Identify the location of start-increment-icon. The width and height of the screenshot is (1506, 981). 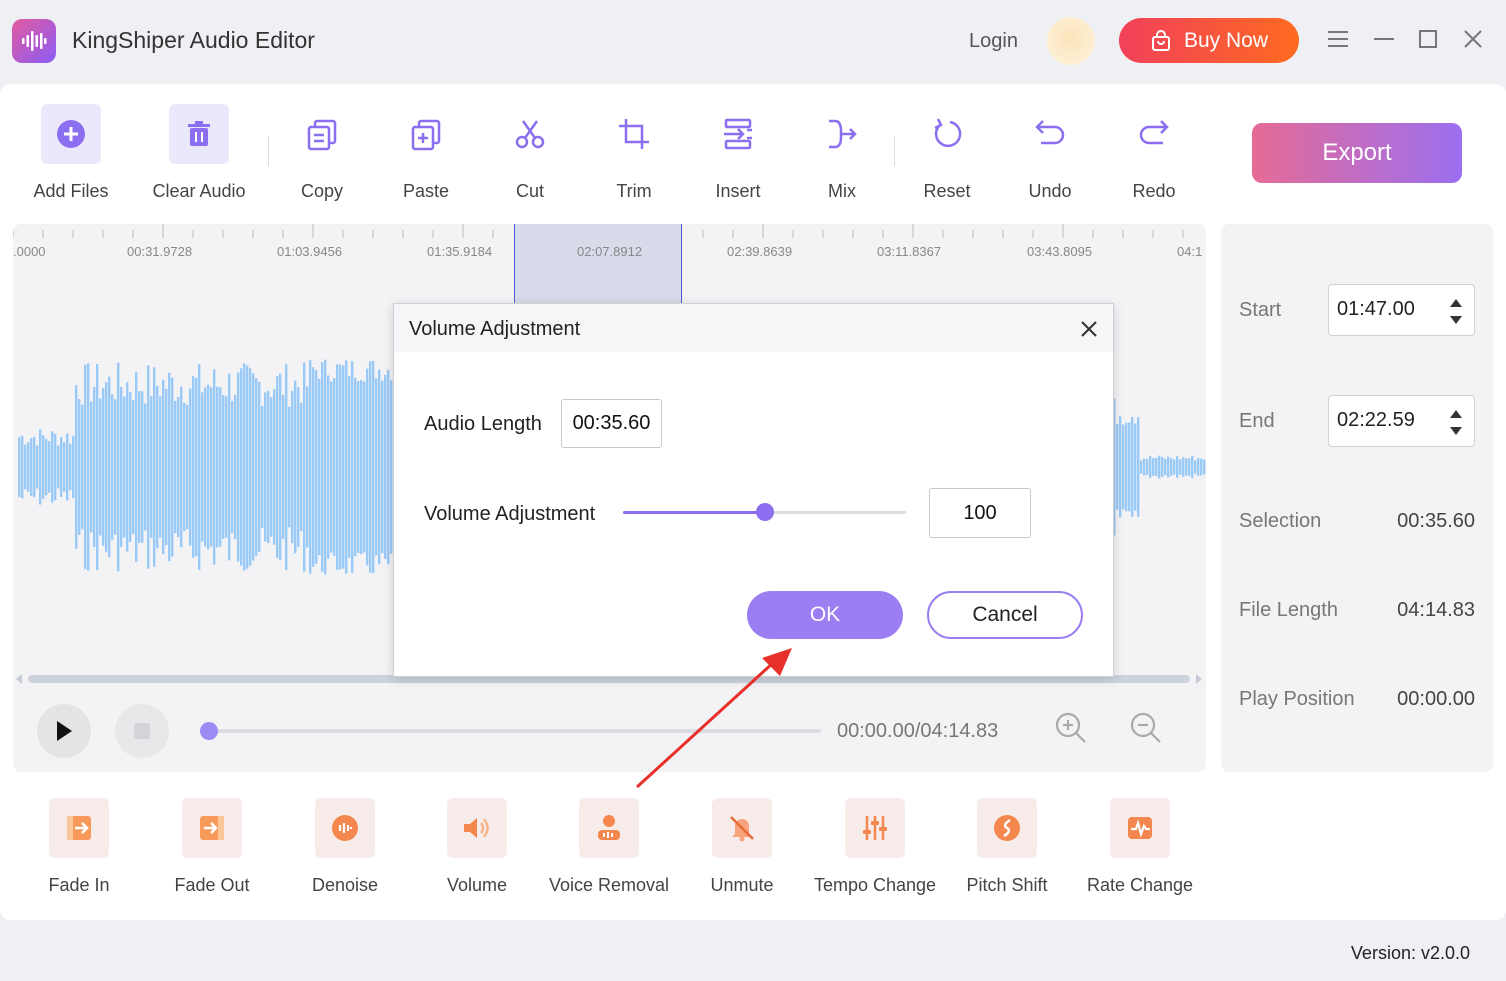
(1456, 303).